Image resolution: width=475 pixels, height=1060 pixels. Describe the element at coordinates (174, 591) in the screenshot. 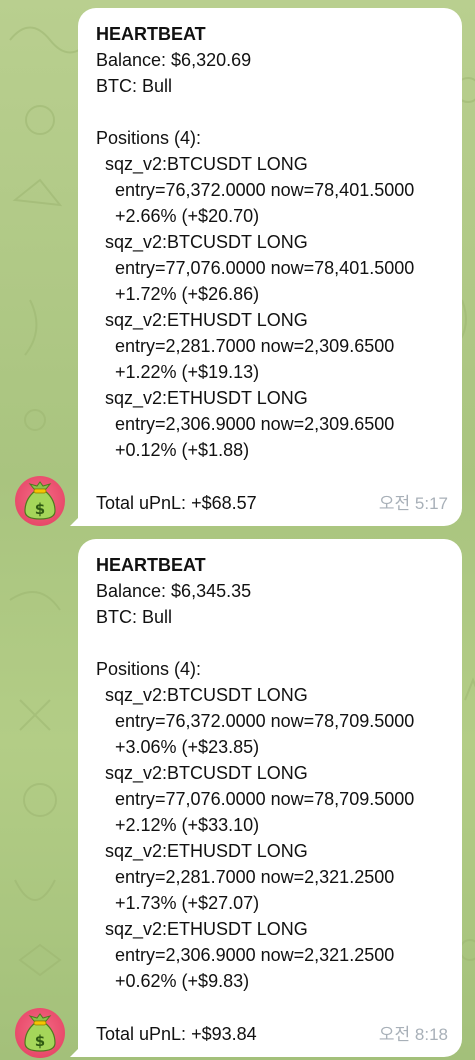

I see `balance-text: Balance: $6,345.35` at that location.